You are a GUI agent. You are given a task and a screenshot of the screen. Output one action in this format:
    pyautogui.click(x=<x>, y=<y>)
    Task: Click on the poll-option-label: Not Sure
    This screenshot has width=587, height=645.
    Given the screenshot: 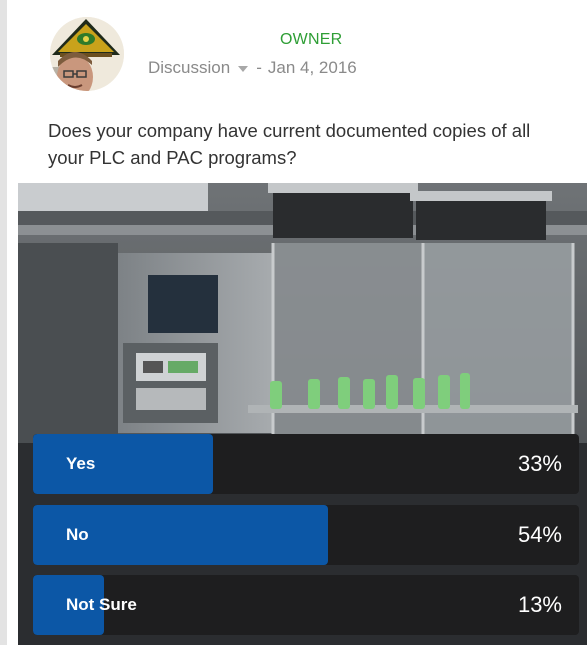 What is the action you would take?
    pyautogui.click(x=101, y=604)
    